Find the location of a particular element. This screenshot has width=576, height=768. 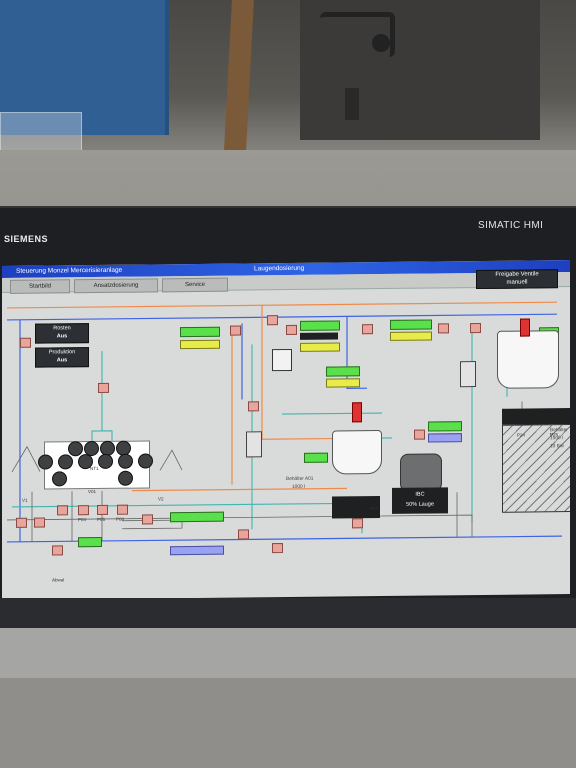

pump-motor is located at coordinates (282, 360).